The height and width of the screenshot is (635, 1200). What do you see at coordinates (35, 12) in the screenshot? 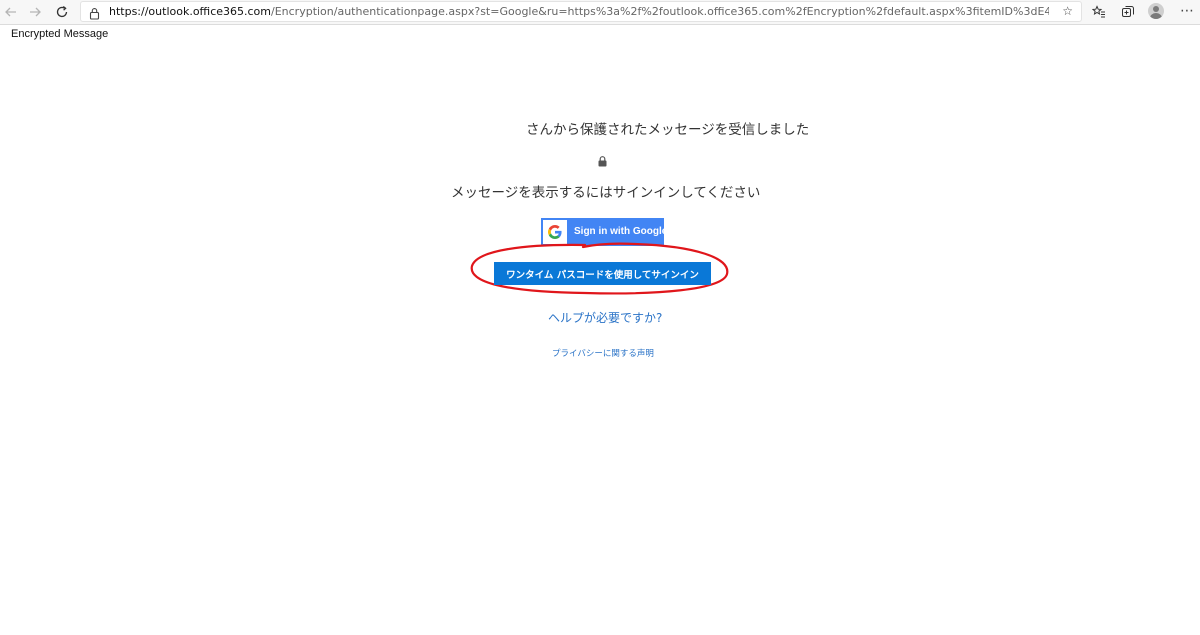
I see `forward-arrow-icon` at bounding box center [35, 12].